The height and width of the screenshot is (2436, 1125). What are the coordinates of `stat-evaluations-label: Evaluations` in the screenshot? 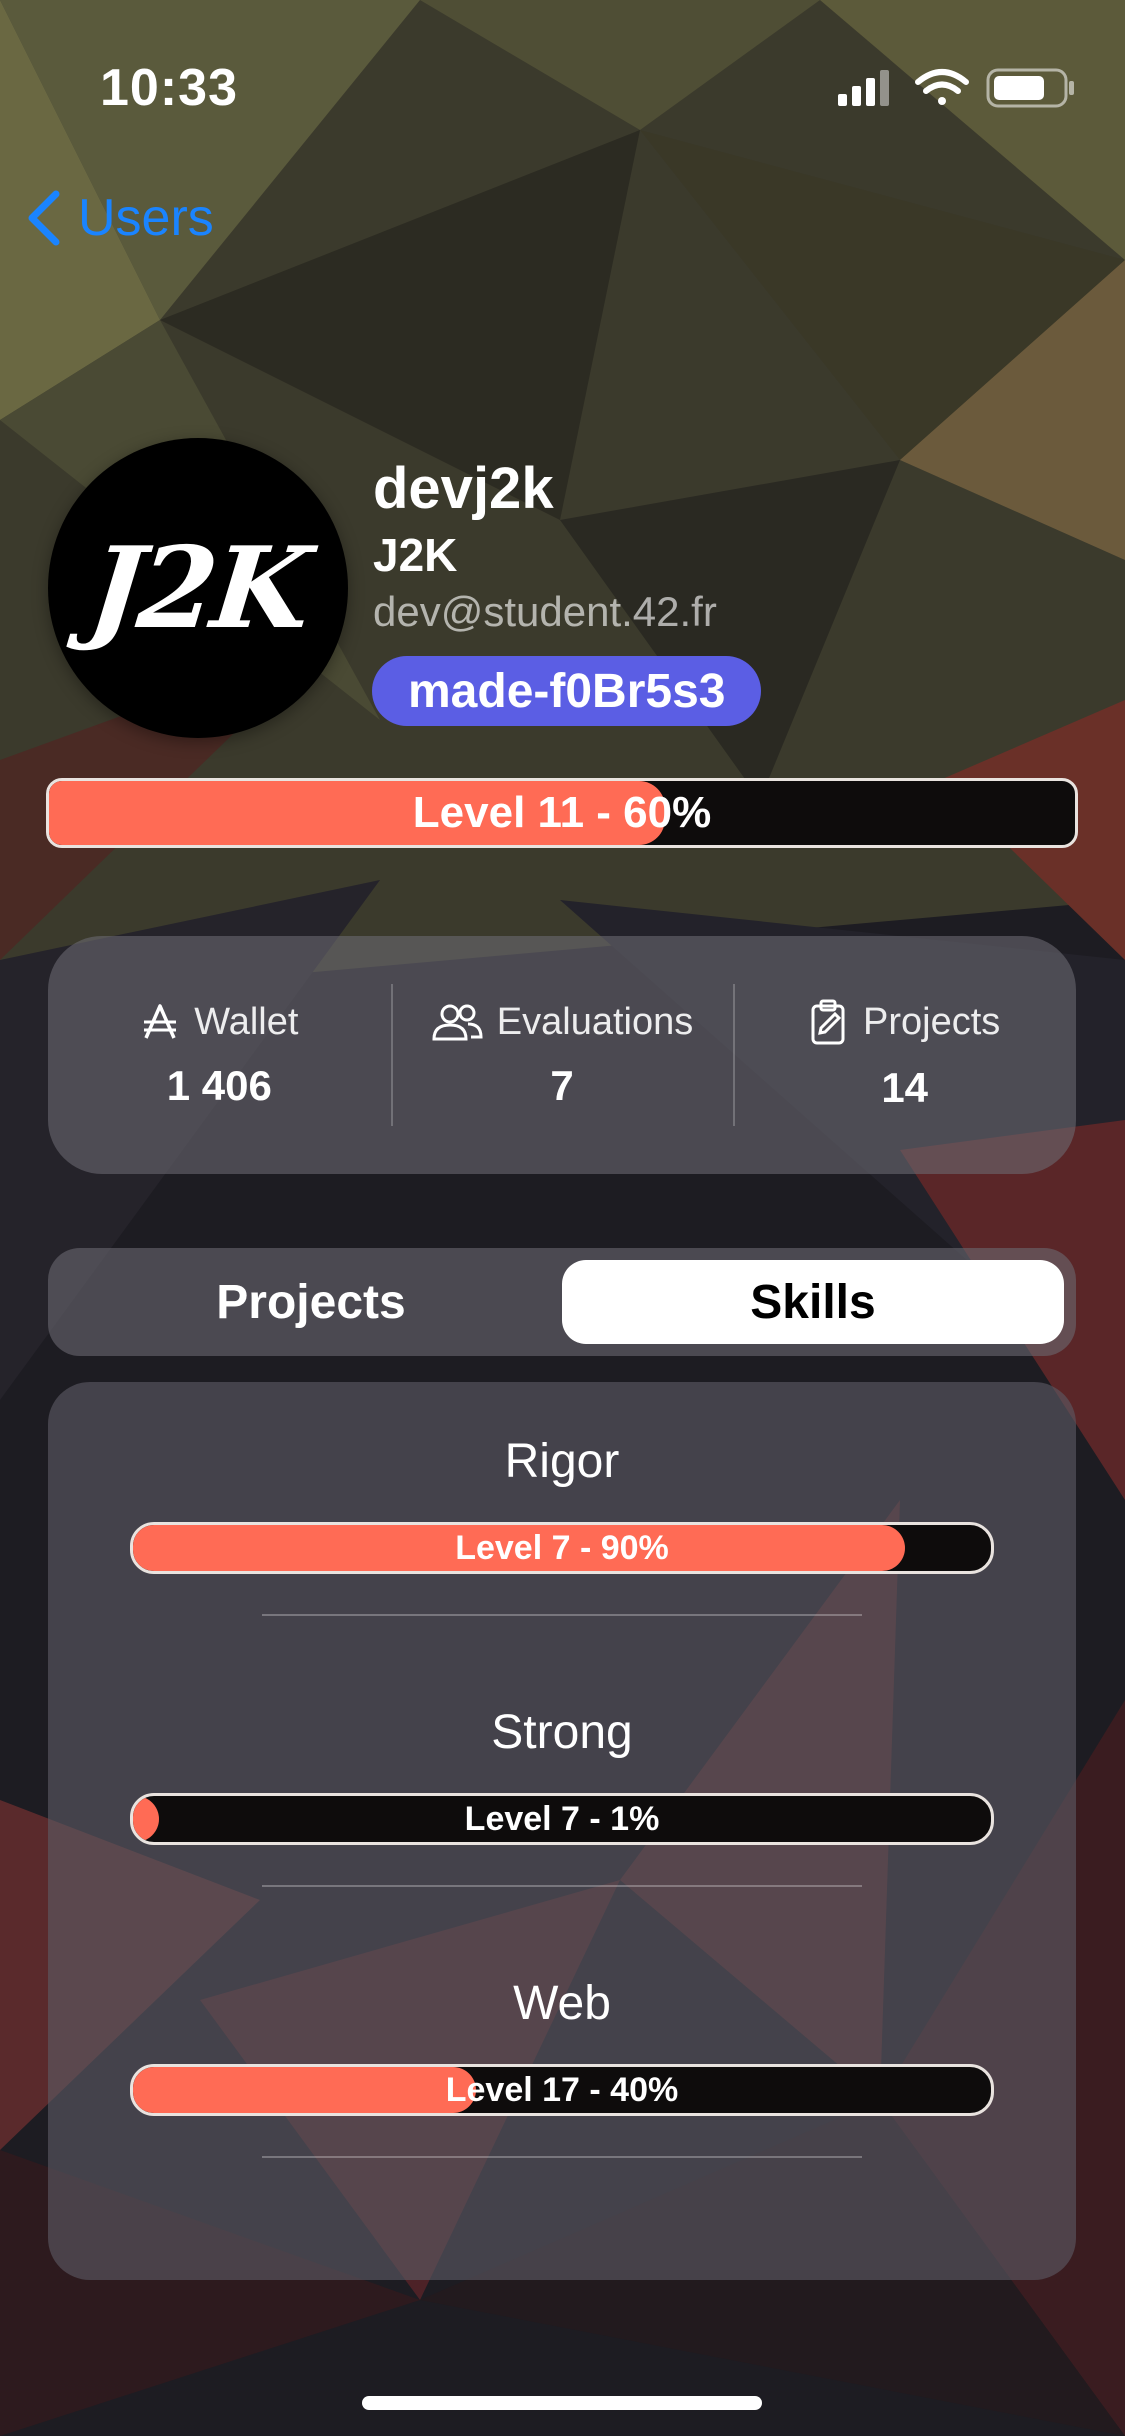 It's located at (595, 1021).